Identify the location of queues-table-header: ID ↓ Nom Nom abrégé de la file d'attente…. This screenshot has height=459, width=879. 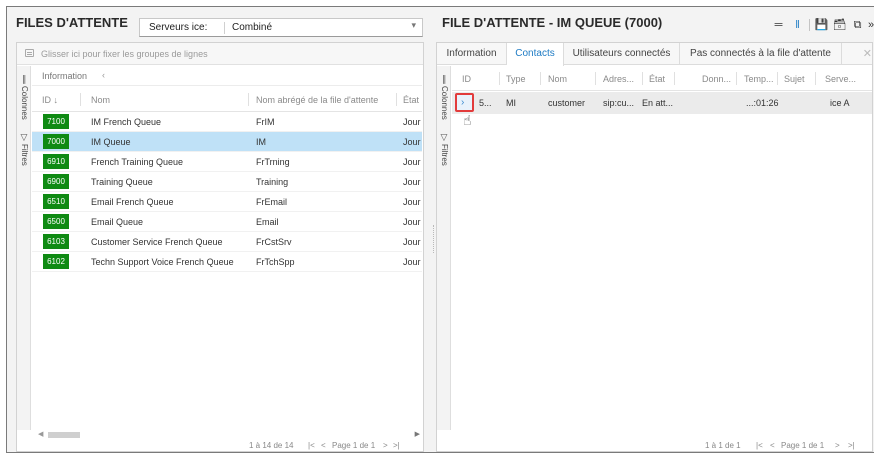
(227, 99).